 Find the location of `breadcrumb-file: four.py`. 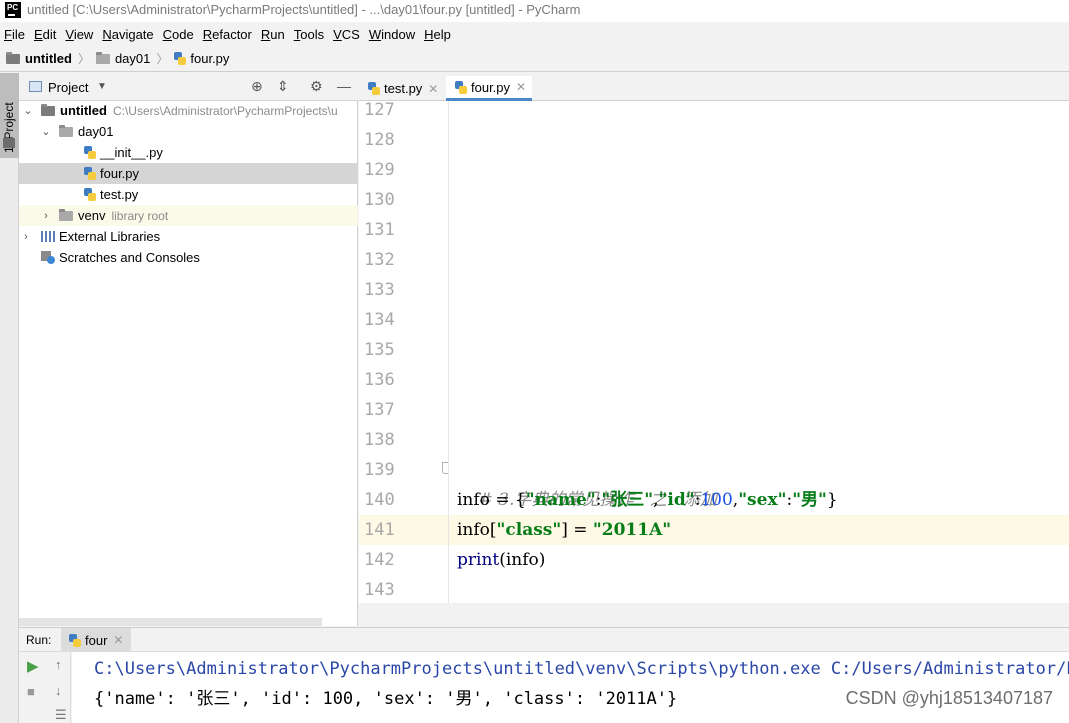

breadcrumb-file: four.py is located at coordinates (201, 58).